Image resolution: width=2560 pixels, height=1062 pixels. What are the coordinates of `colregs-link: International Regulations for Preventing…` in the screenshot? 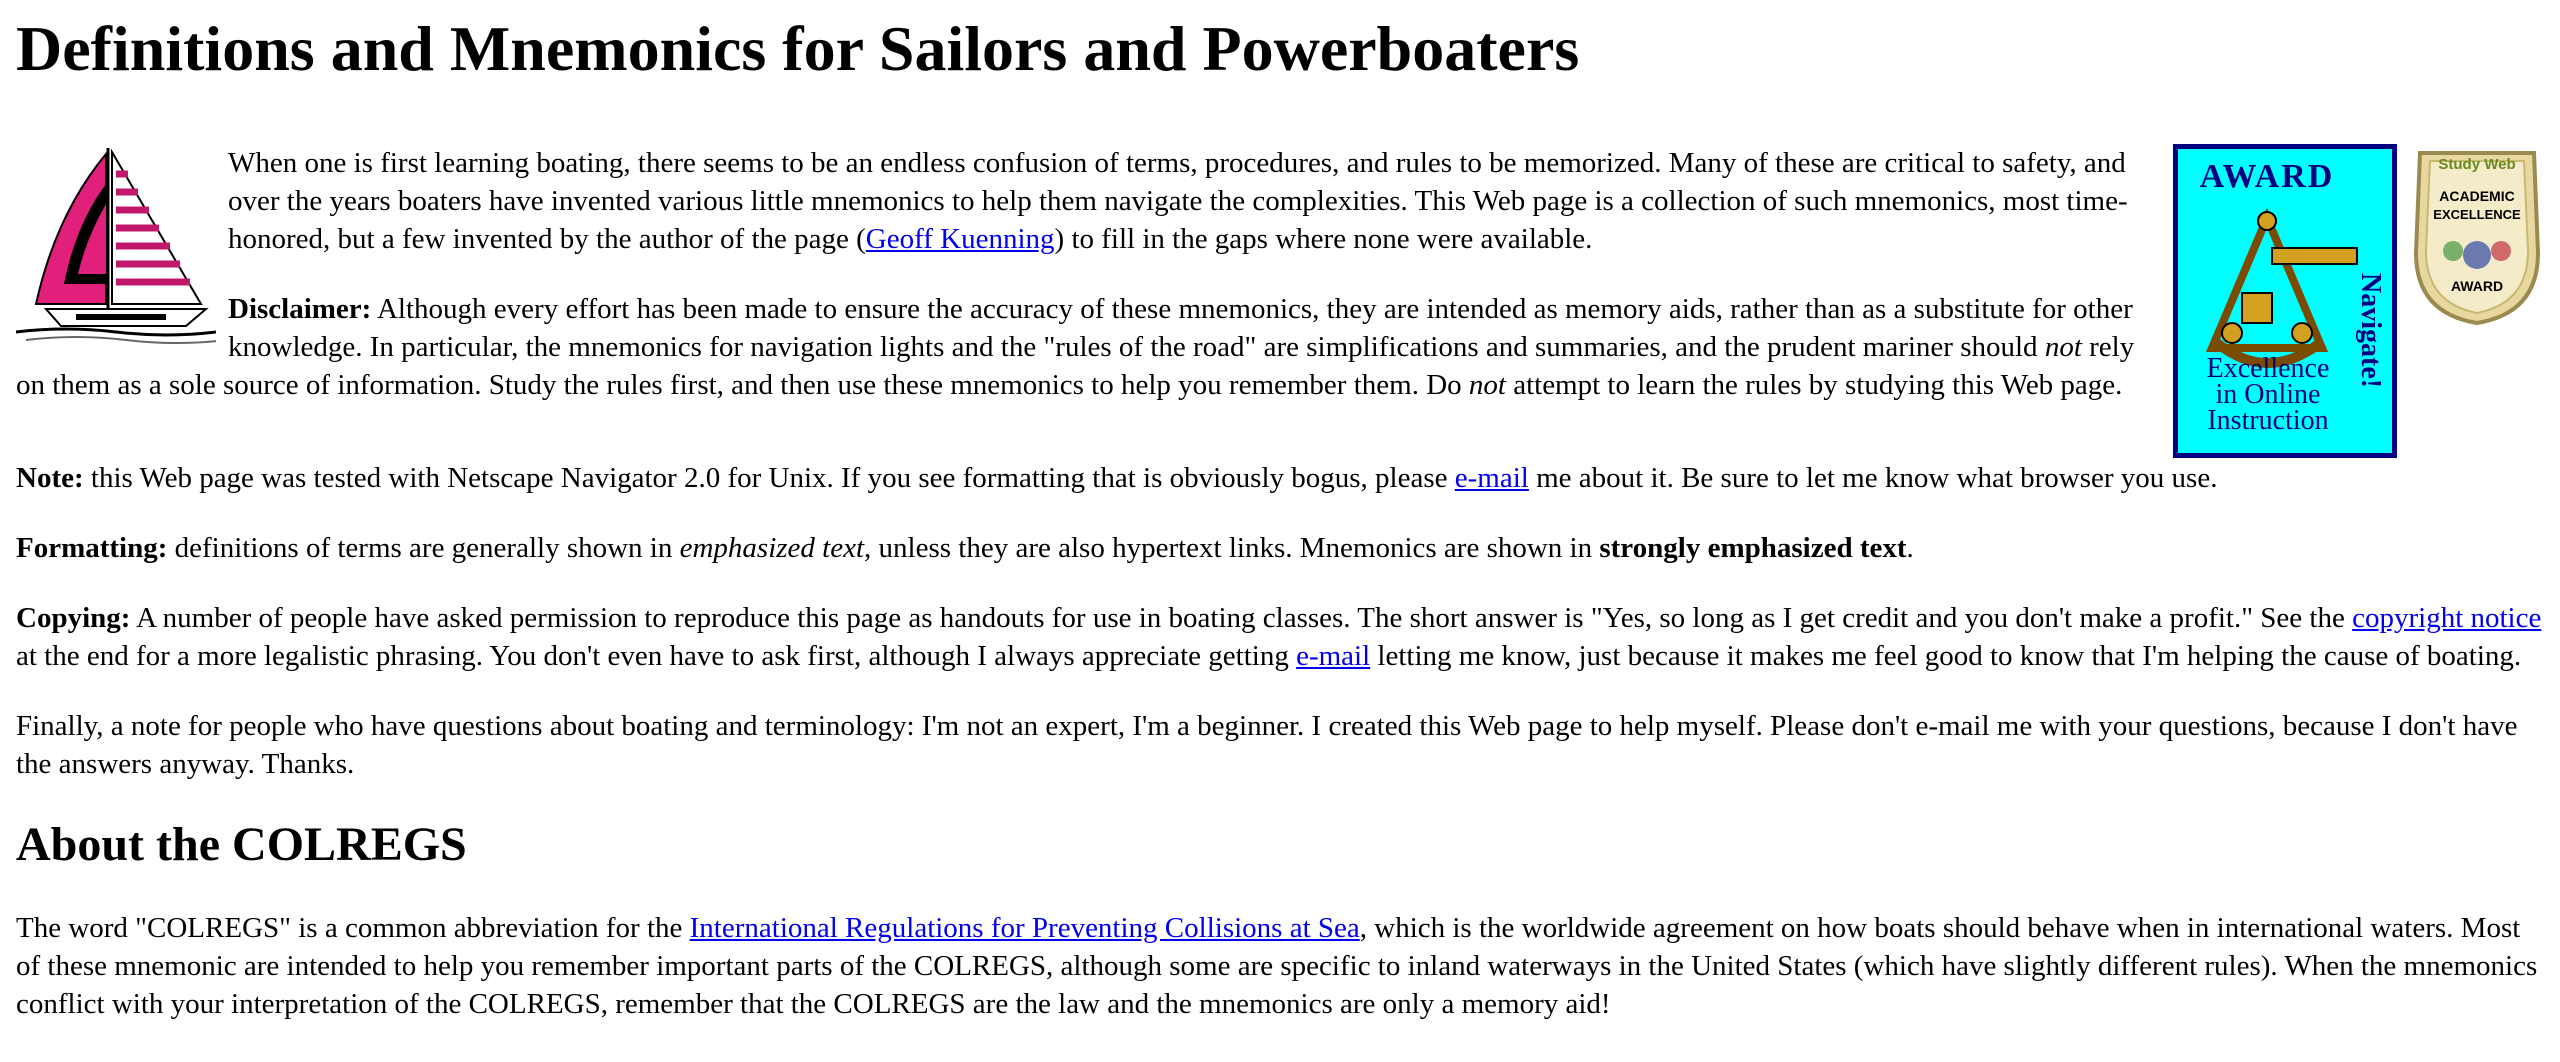 It's located at (1025, 928).